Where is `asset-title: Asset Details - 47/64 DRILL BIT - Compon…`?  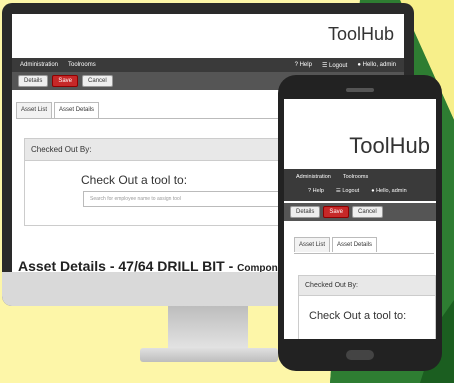
asset-title: Asset Details - 47/64 DRILL BIT - Compon… is located at coordinates (167, 265).